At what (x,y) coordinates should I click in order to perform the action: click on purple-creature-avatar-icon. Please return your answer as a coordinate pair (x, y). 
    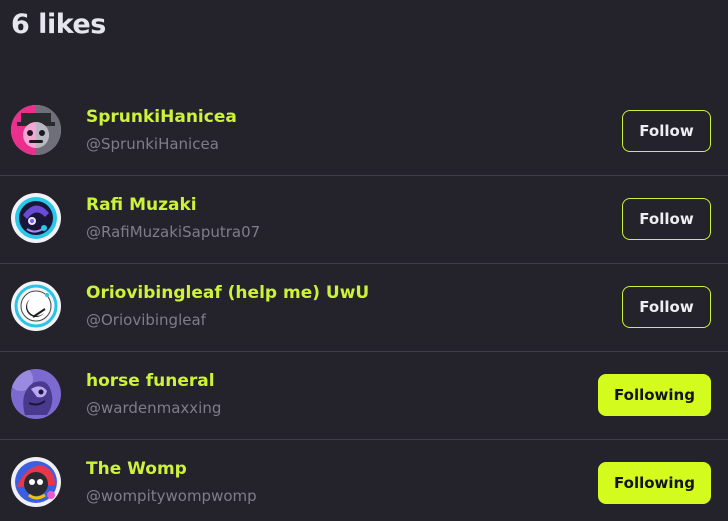
    Looking at the image, I should click on (36, 394).